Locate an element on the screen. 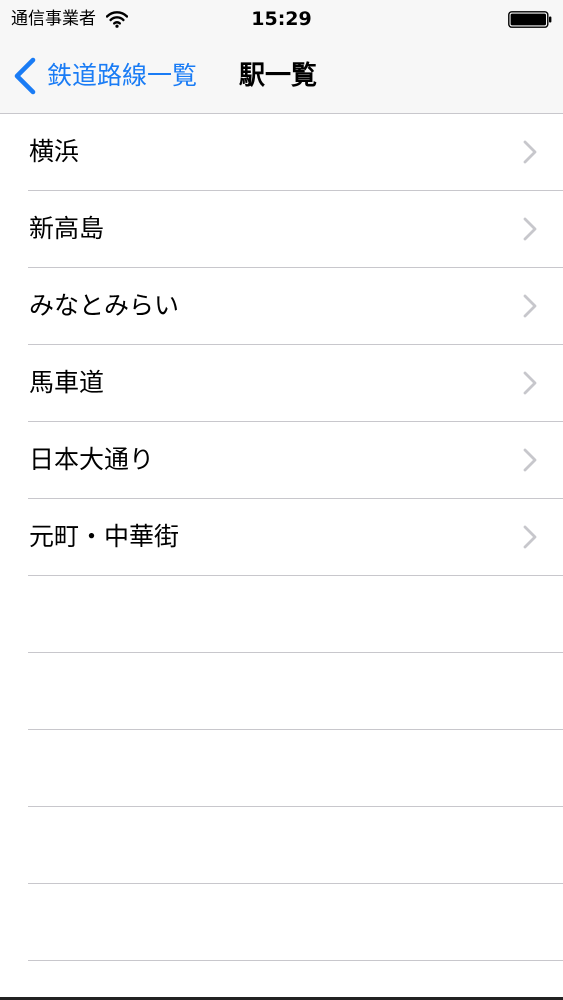  page-title: 駅一覧 is located at coordinates (278, 76).